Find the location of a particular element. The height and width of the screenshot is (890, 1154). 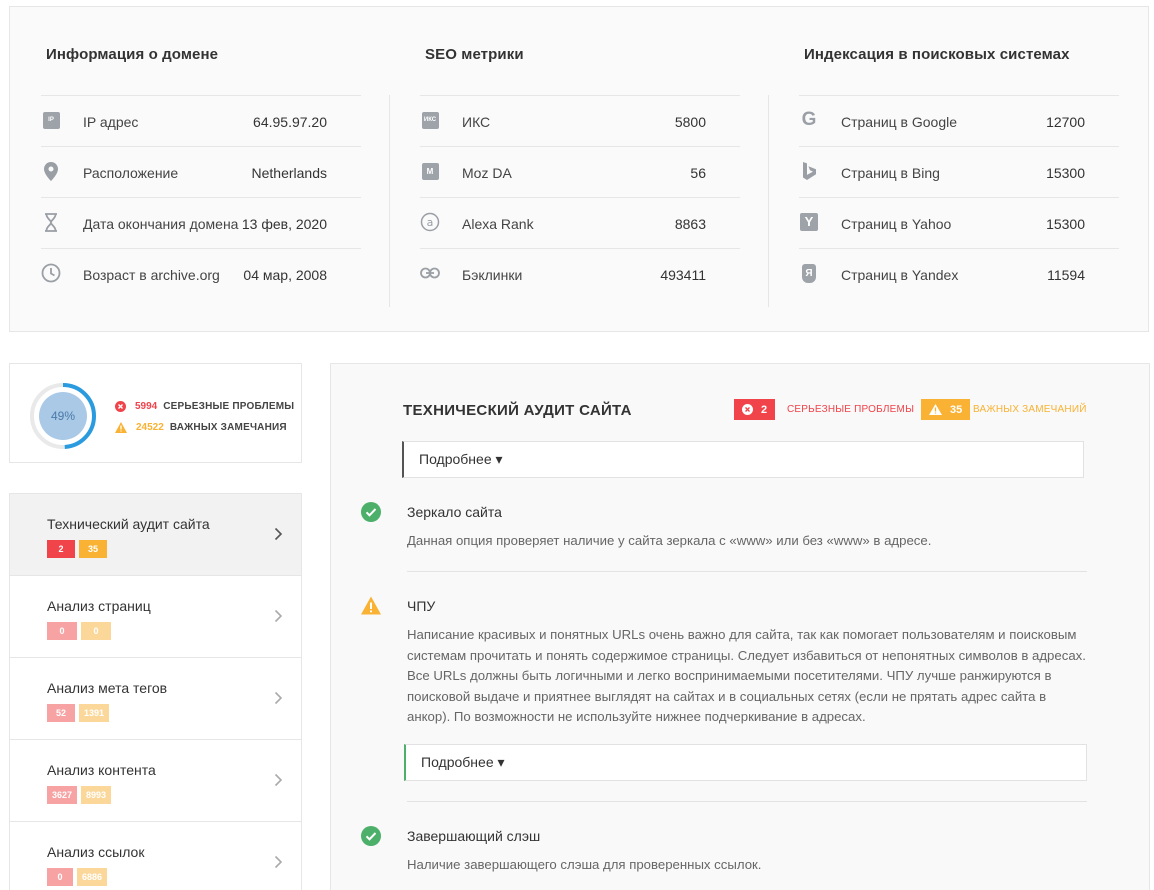

yahoo-pages-value: 15300 is located at coordinates (1065, 224).